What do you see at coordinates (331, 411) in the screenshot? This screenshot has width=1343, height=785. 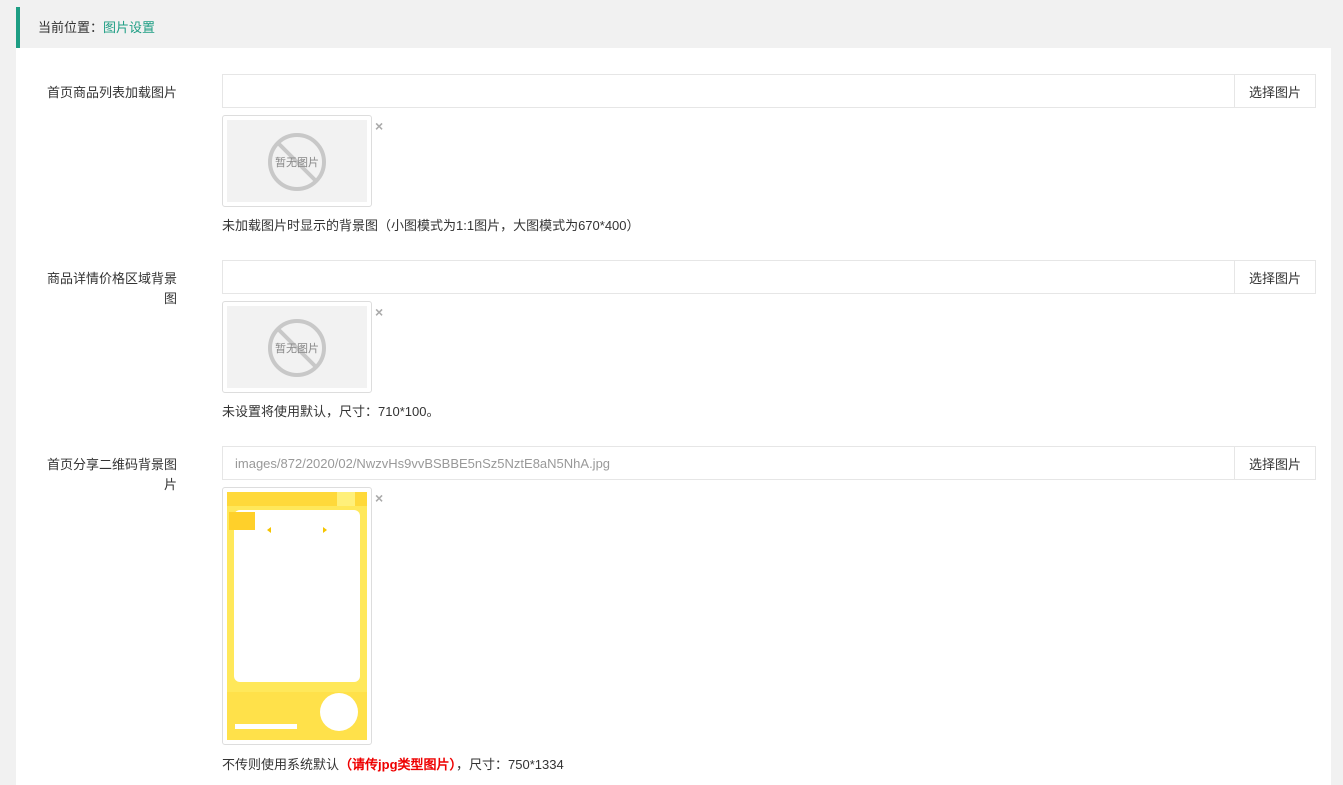 I see `help-text: 未设置将使用默认，尺寸：710*100。` at bounding box center [331, 411].